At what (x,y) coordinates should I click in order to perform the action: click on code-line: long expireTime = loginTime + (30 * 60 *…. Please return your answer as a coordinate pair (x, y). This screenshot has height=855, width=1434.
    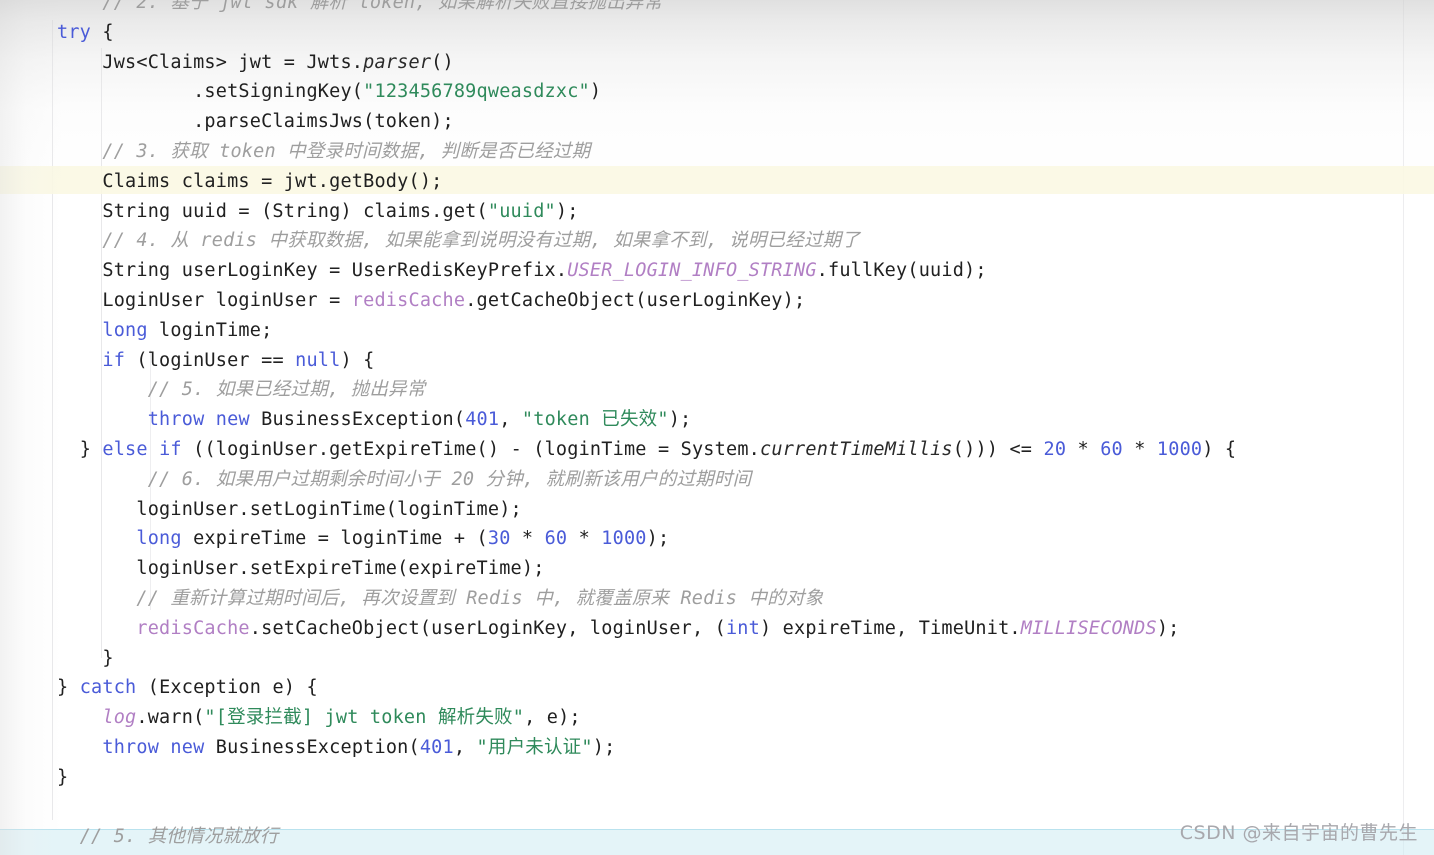
    Looking at the image, I should click on (618, 539).